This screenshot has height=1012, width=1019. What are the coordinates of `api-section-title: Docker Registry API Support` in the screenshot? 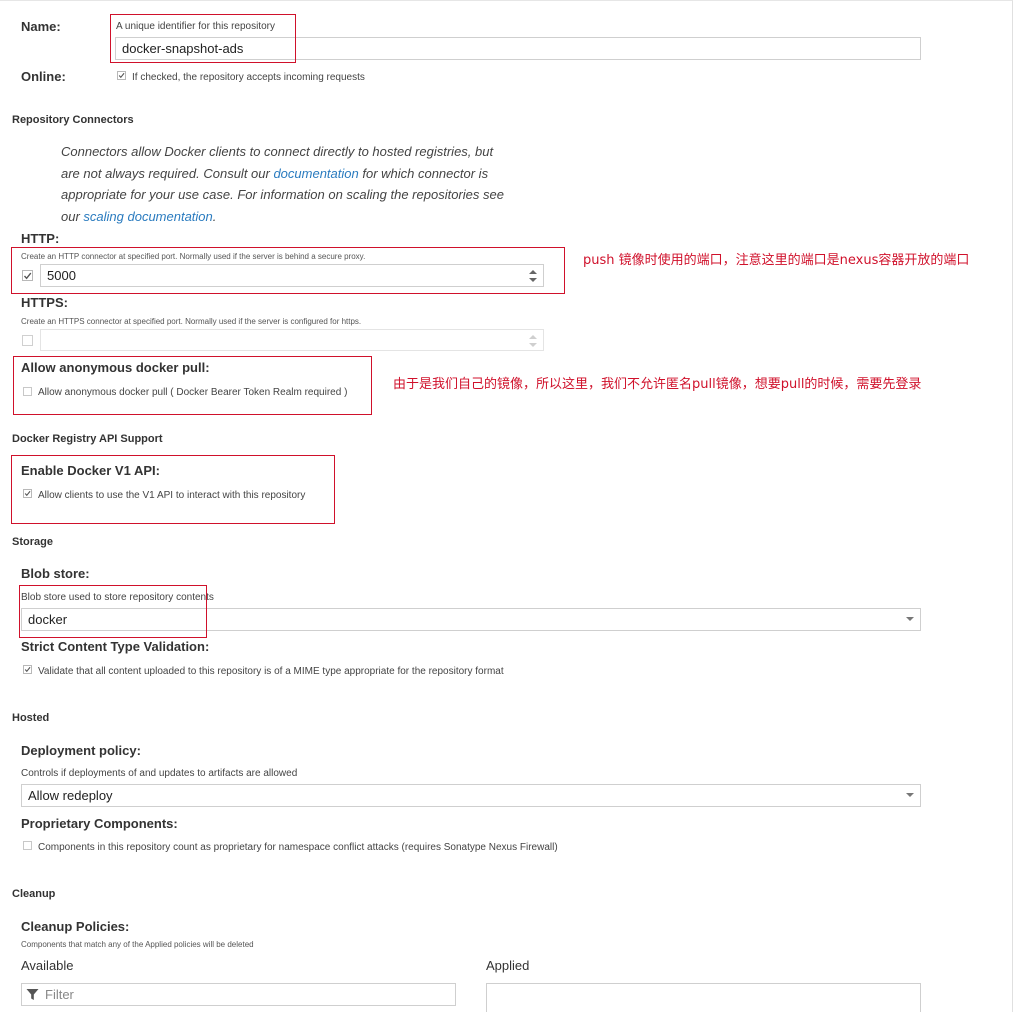 It's located at (87, 439).